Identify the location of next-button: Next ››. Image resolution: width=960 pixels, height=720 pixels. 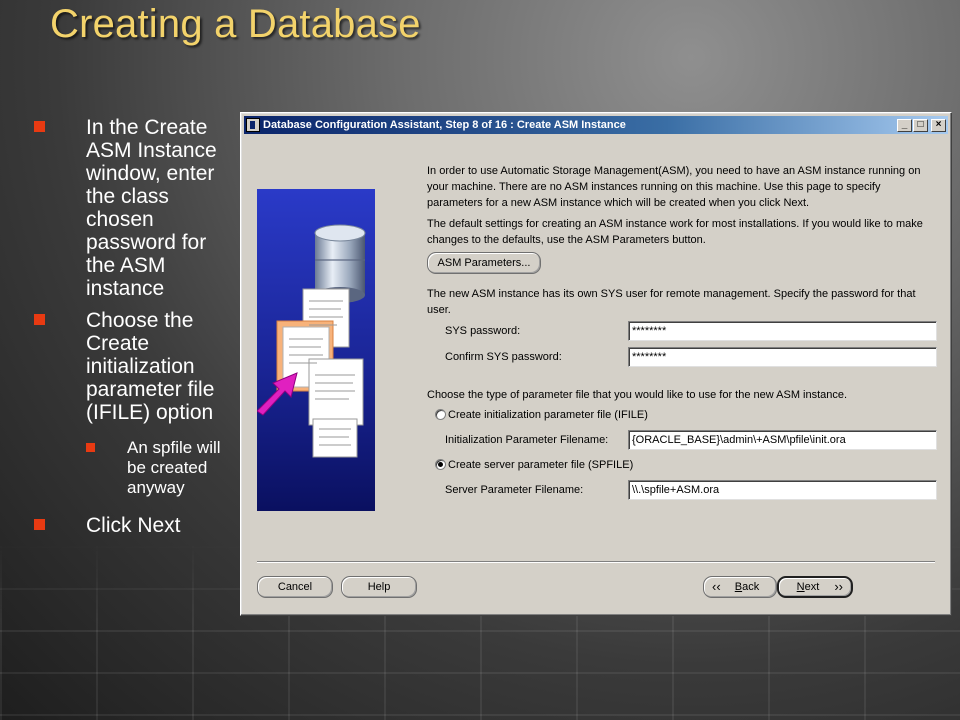
(815, 587).